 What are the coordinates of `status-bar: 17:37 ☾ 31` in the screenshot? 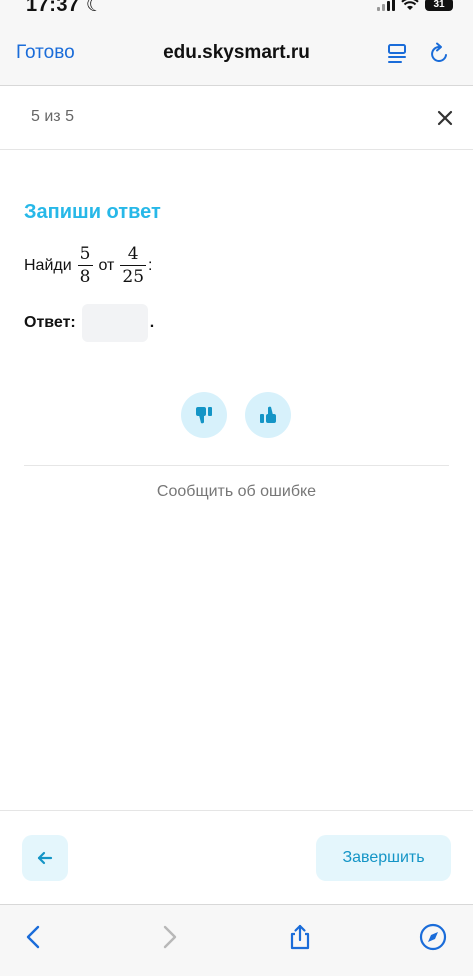 It's located at (236, 9).